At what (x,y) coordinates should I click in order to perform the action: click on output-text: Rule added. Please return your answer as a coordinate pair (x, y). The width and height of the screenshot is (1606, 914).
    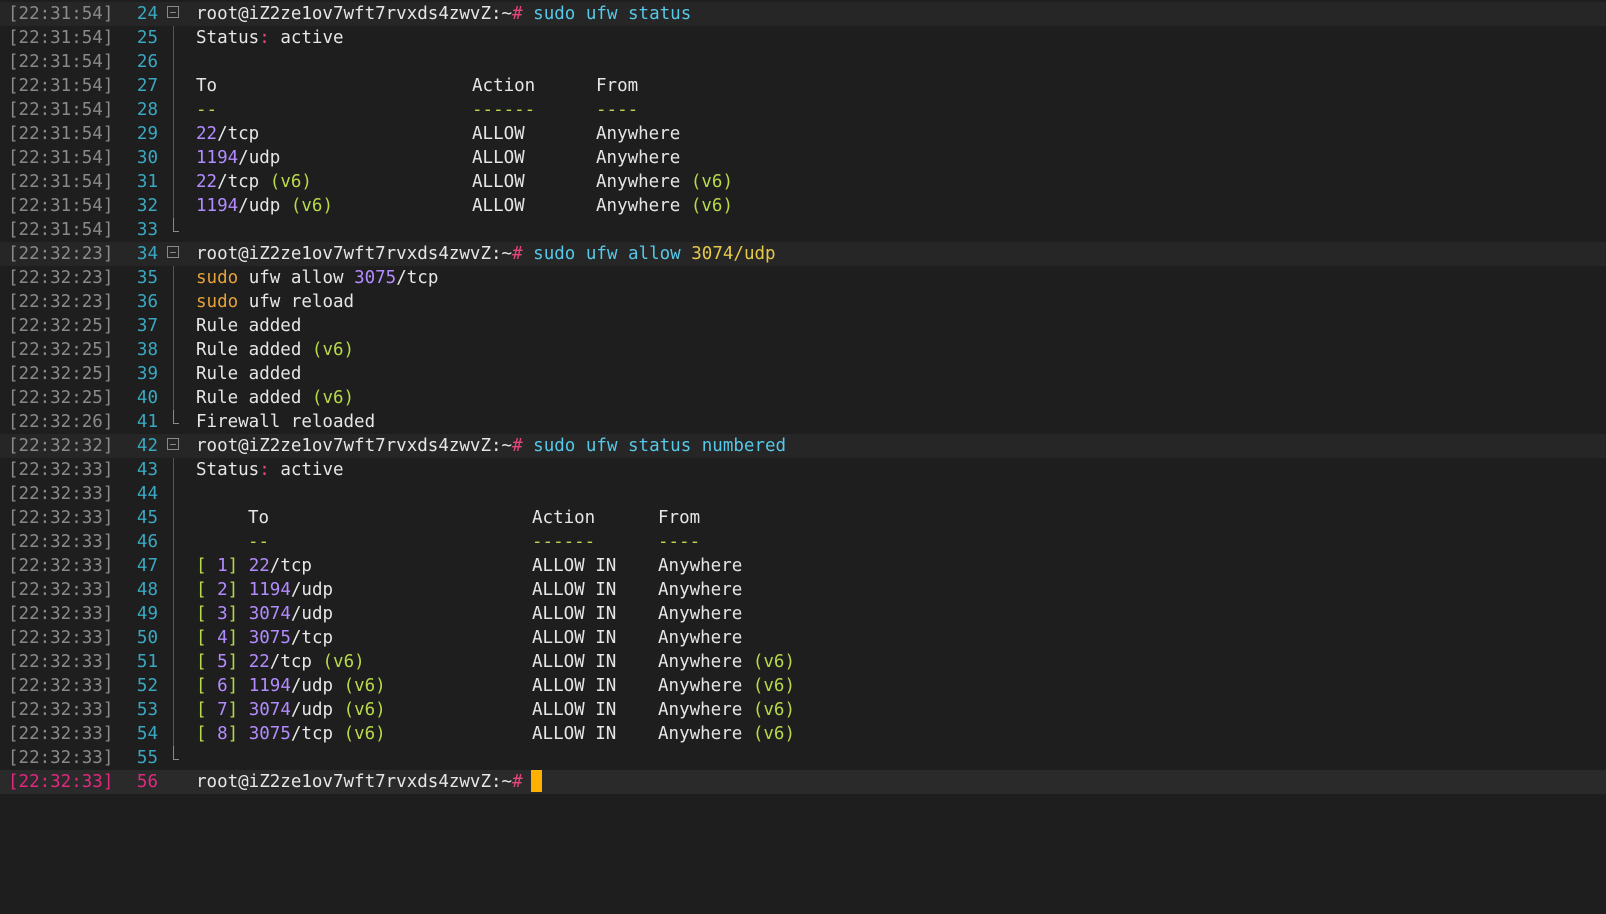
    Looking at the image, I should click on (249, 374).